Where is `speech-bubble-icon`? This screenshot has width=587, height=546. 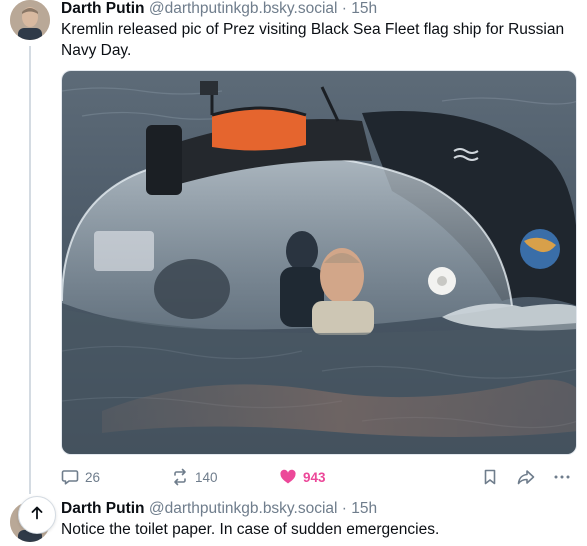 speech-bubble-icon is located at coordinates (70, 477).